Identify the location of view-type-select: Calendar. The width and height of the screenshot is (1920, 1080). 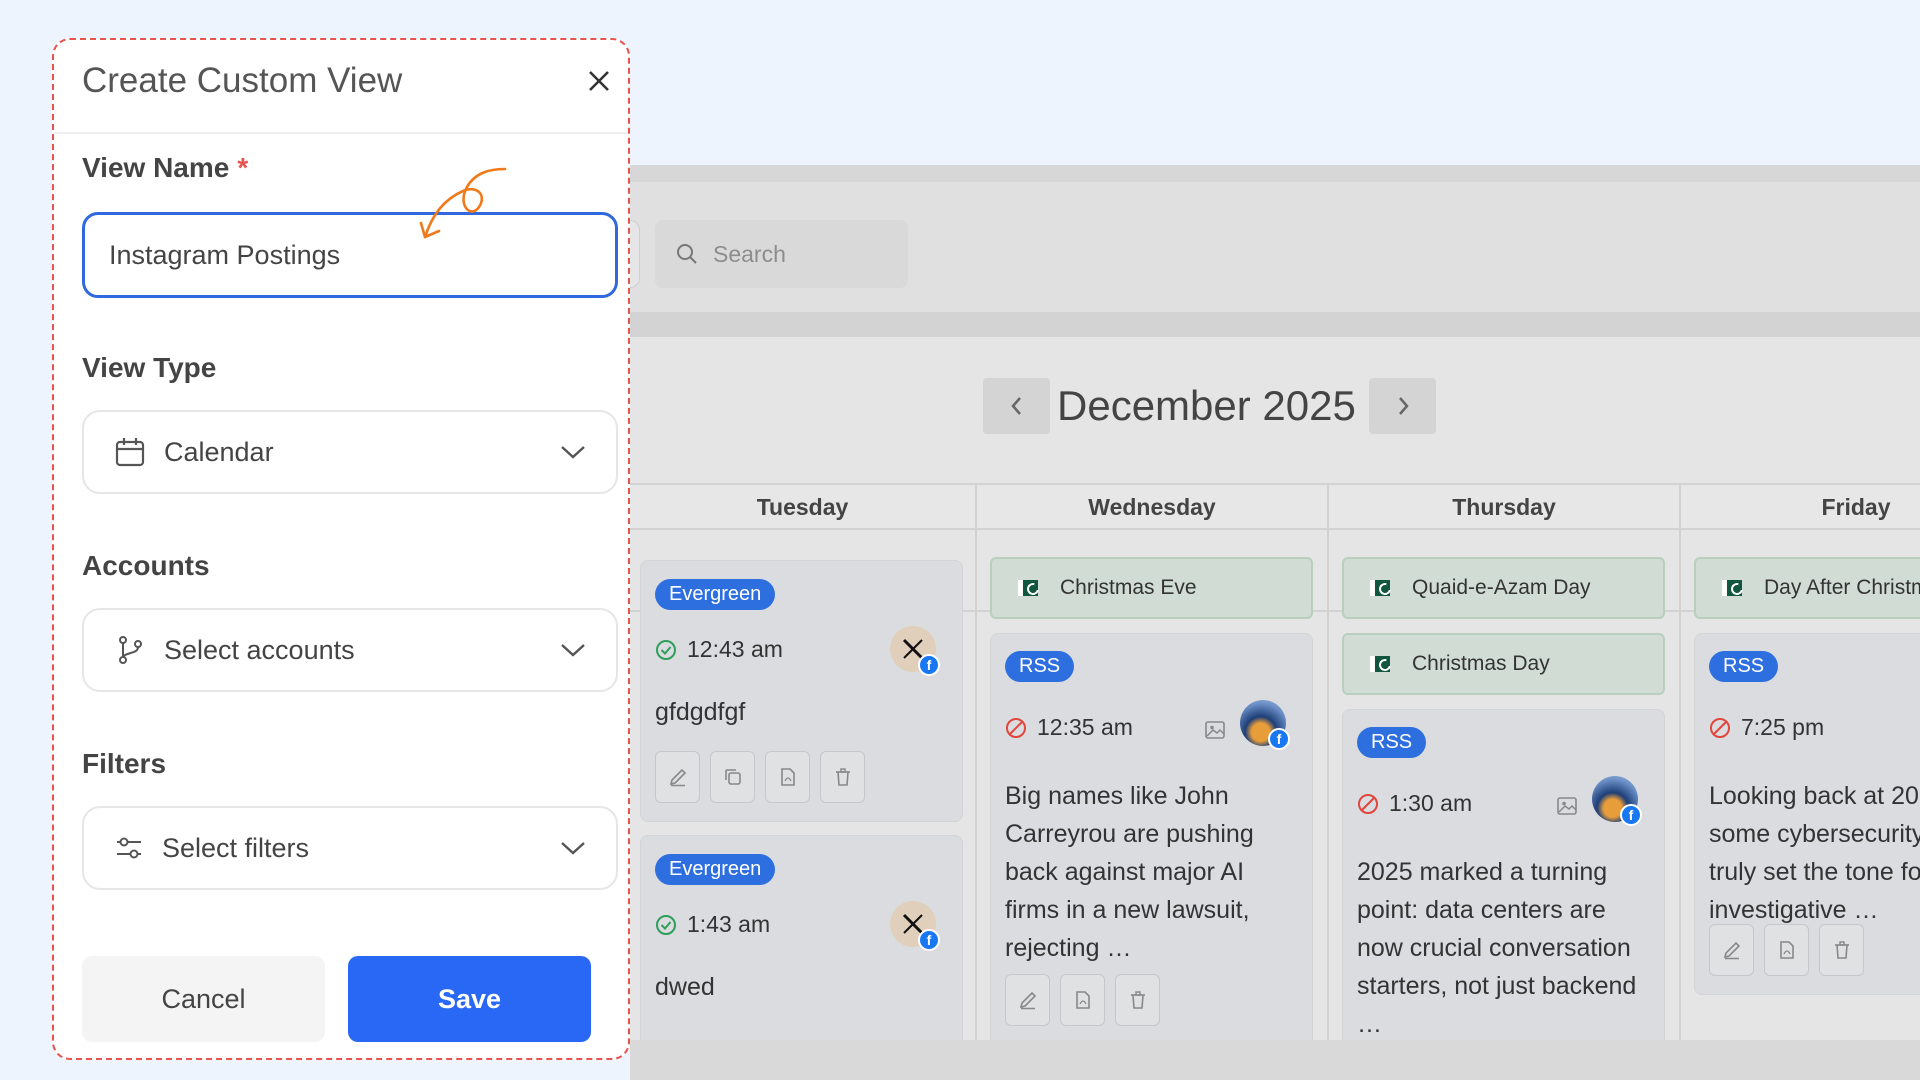
(350, 452).